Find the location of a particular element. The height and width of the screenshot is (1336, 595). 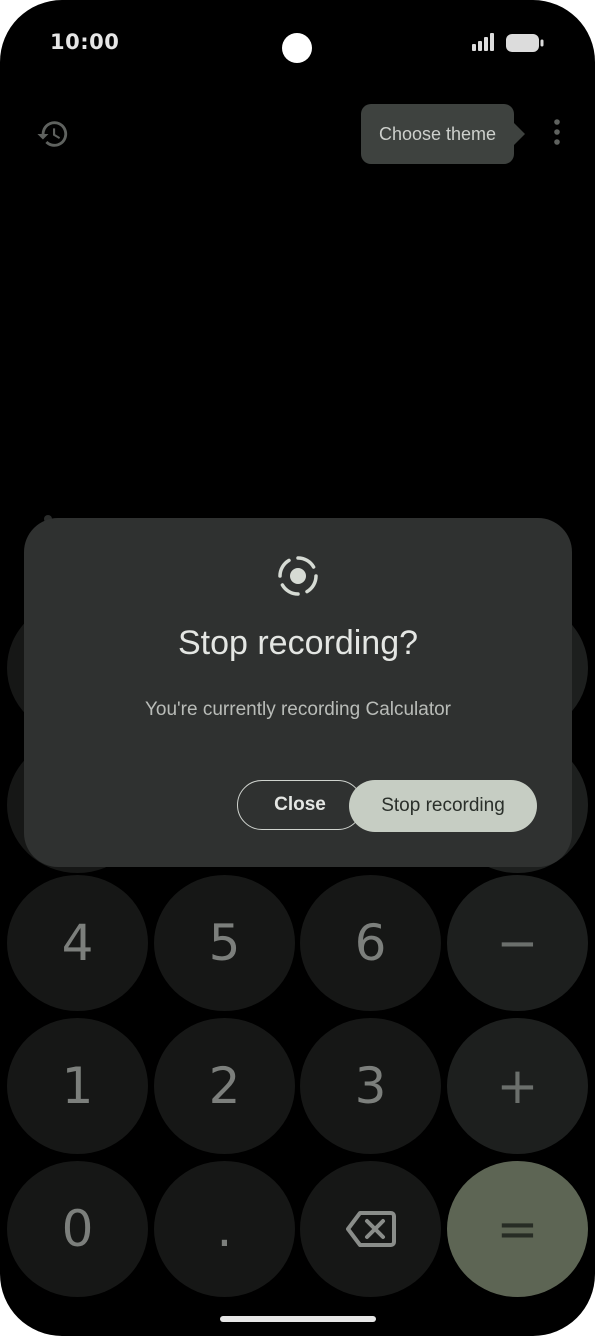

home-indicator is located at coordinates (298, 1319).